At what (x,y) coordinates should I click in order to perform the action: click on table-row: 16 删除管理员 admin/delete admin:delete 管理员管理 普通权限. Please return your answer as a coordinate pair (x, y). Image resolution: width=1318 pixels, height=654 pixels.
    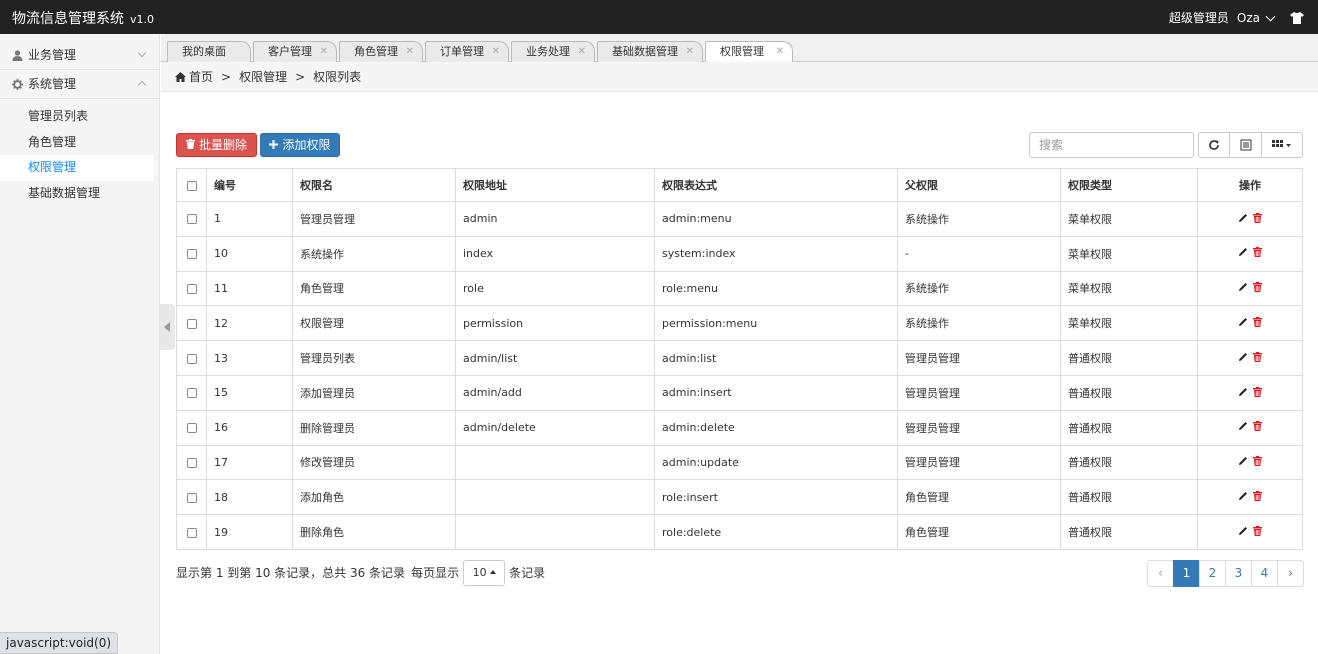
    Looking at the image, I should click on (739, 427).